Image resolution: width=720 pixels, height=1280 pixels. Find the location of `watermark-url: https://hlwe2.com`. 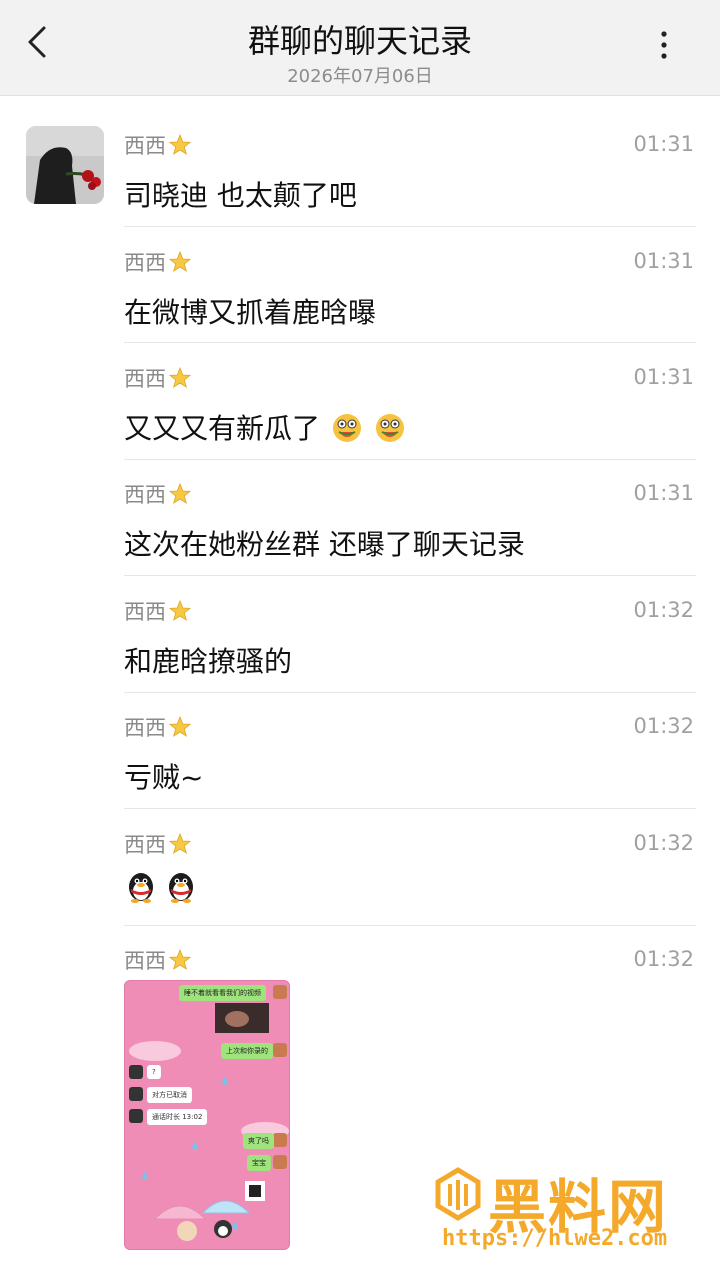

watermark-url: https://hlwe2.com is located at coordinates (555, 1238).